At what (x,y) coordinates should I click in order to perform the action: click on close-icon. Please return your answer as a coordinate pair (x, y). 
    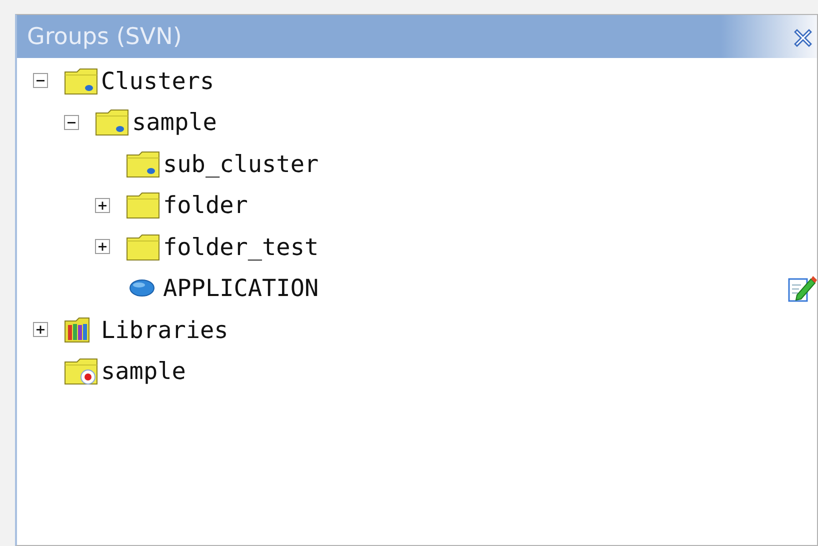
    Looking at the image, I should click on (803, 38).